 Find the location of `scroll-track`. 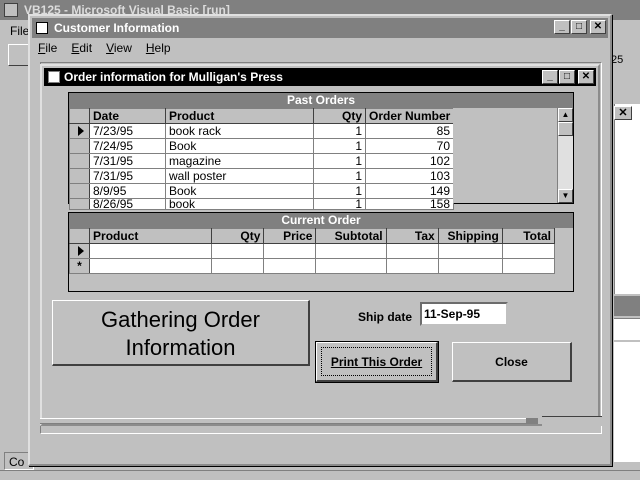

scroll-track is located at coordinates (565, 162).